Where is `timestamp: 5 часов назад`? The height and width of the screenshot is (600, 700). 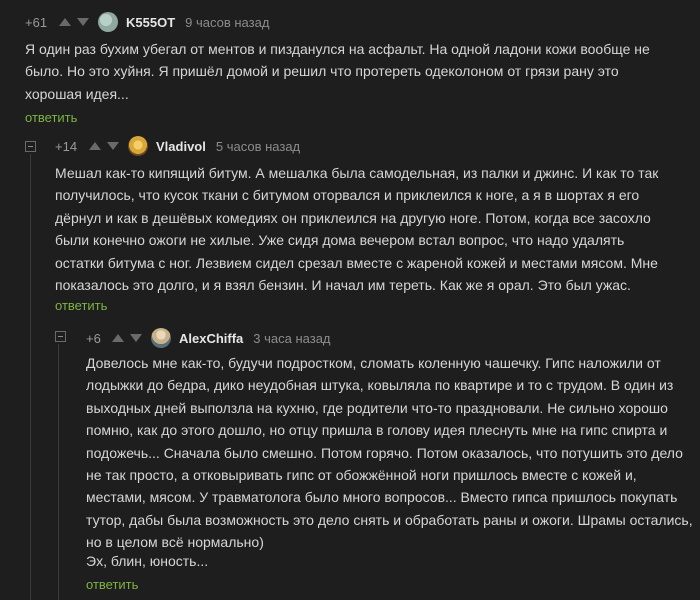 timestamp: 5 часов назад is located at coordinates (258, 146).